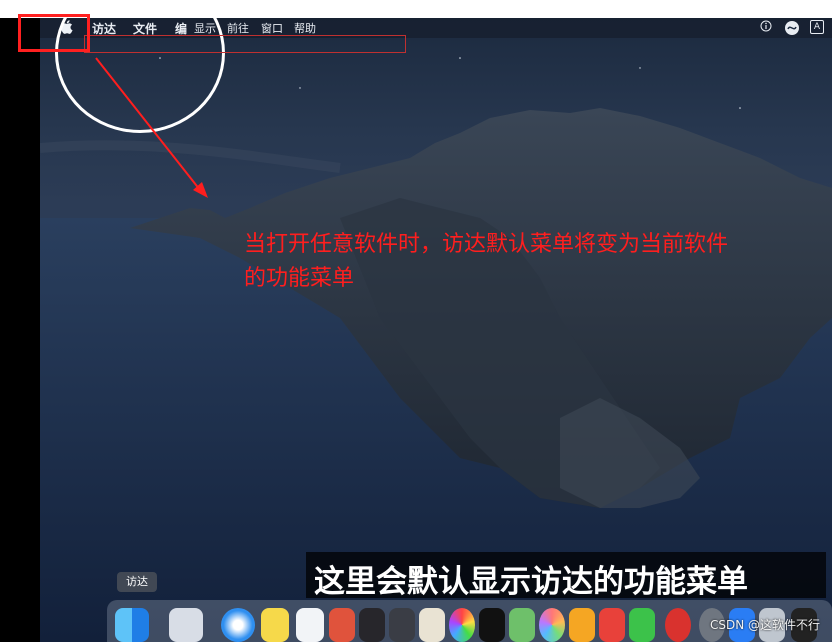  I want to click on dock-tooltip: 访达, so click(137, 582).